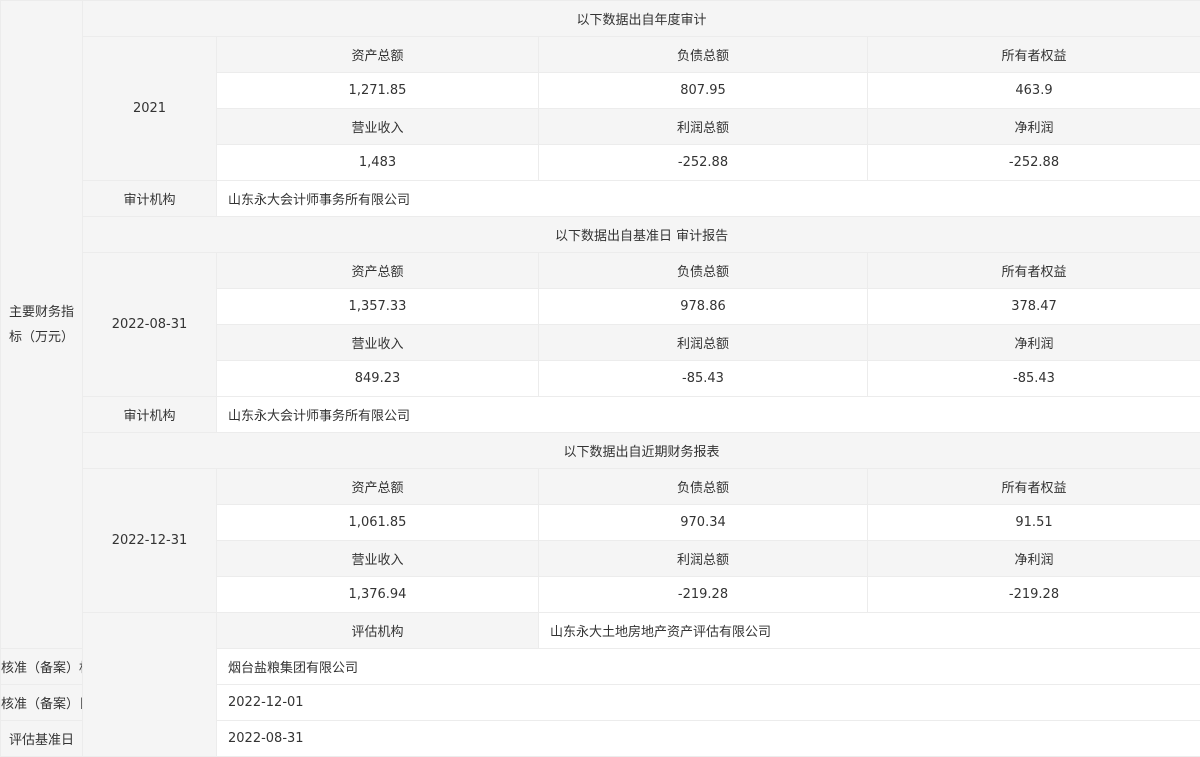 The image size is (1200, 757). What do you see at coordinates (703, 523) in the screenshot?
I see `section-3-liabilities: 970.34` at bounding box center [703, 523].